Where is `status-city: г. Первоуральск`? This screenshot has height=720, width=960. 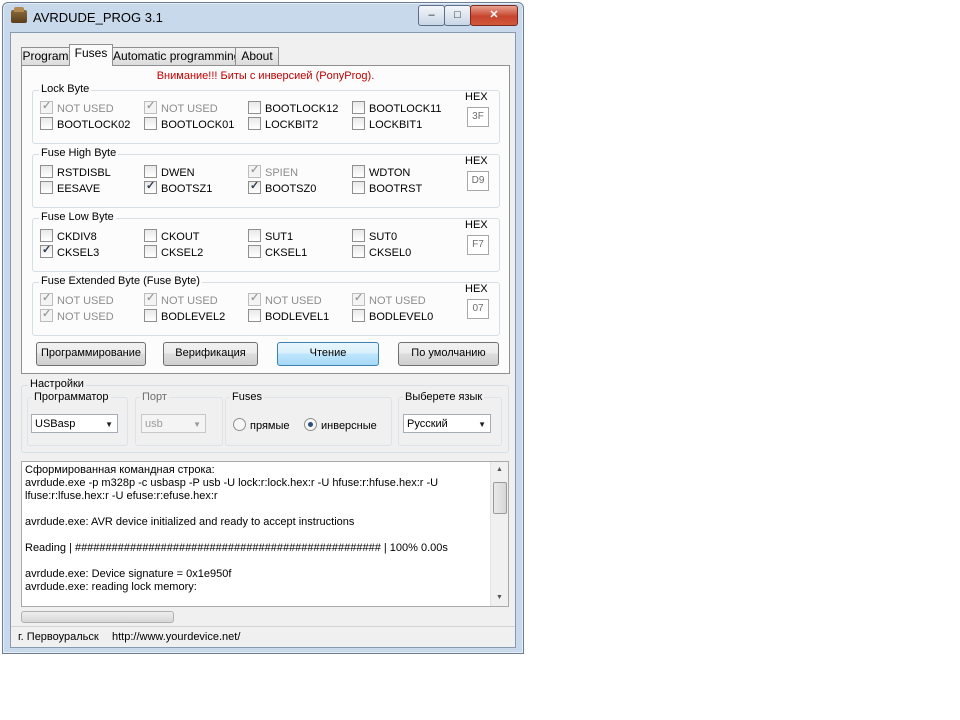 status-city: г. Первоуральск is located at coordinates (58, 637).